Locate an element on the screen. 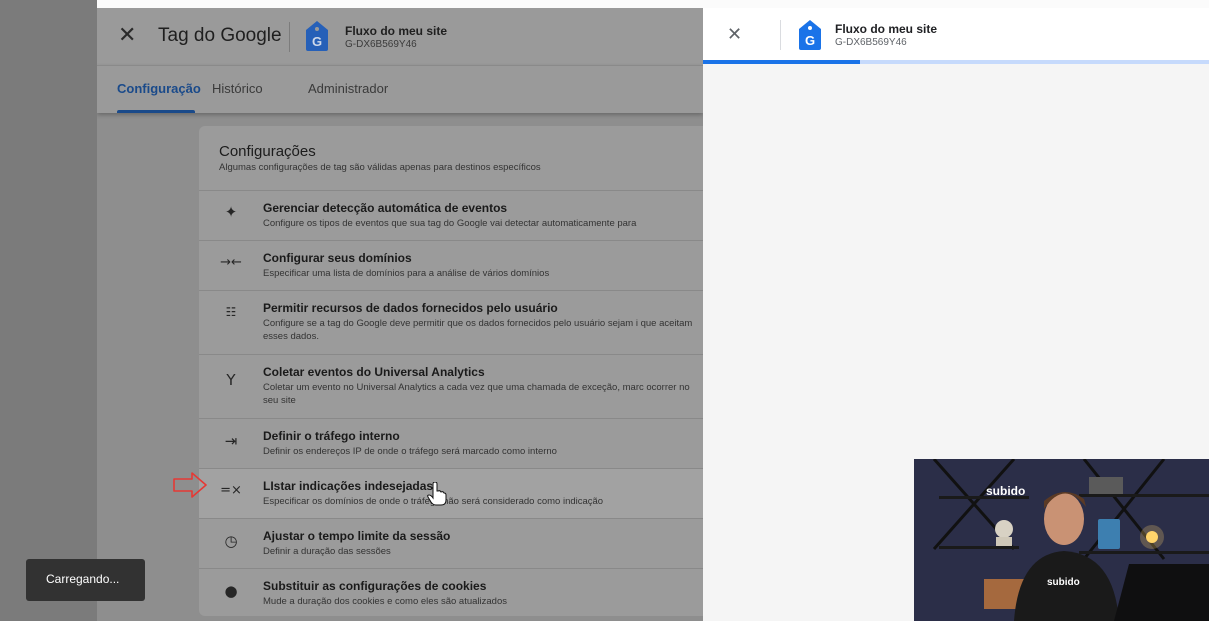 The width and height of the screenshot is (1209, 621). cookie-icon: ● is located at coordinates (231, 591).